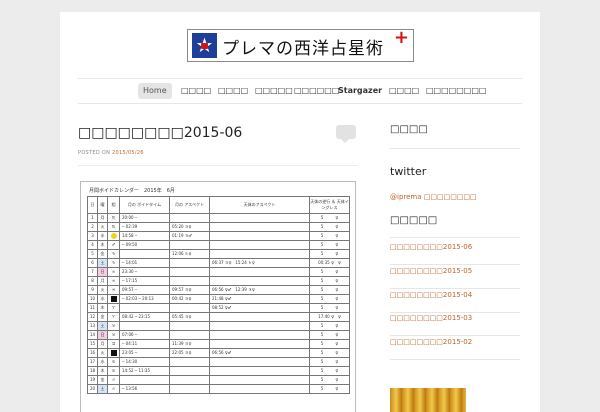  I want to click on post-divider, so click(218, 165).